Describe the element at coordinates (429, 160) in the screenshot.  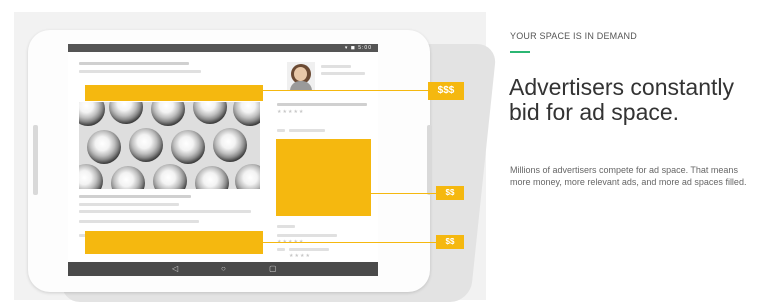
I see `tablet-side-button-right` at that location.